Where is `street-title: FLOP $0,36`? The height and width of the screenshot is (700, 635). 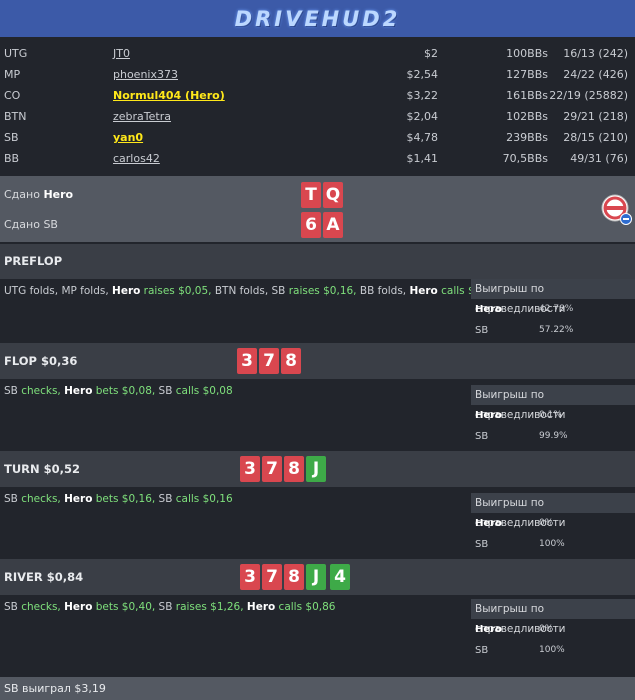
street-title: FLOP $0,36 is located at coordinates (41, 361).